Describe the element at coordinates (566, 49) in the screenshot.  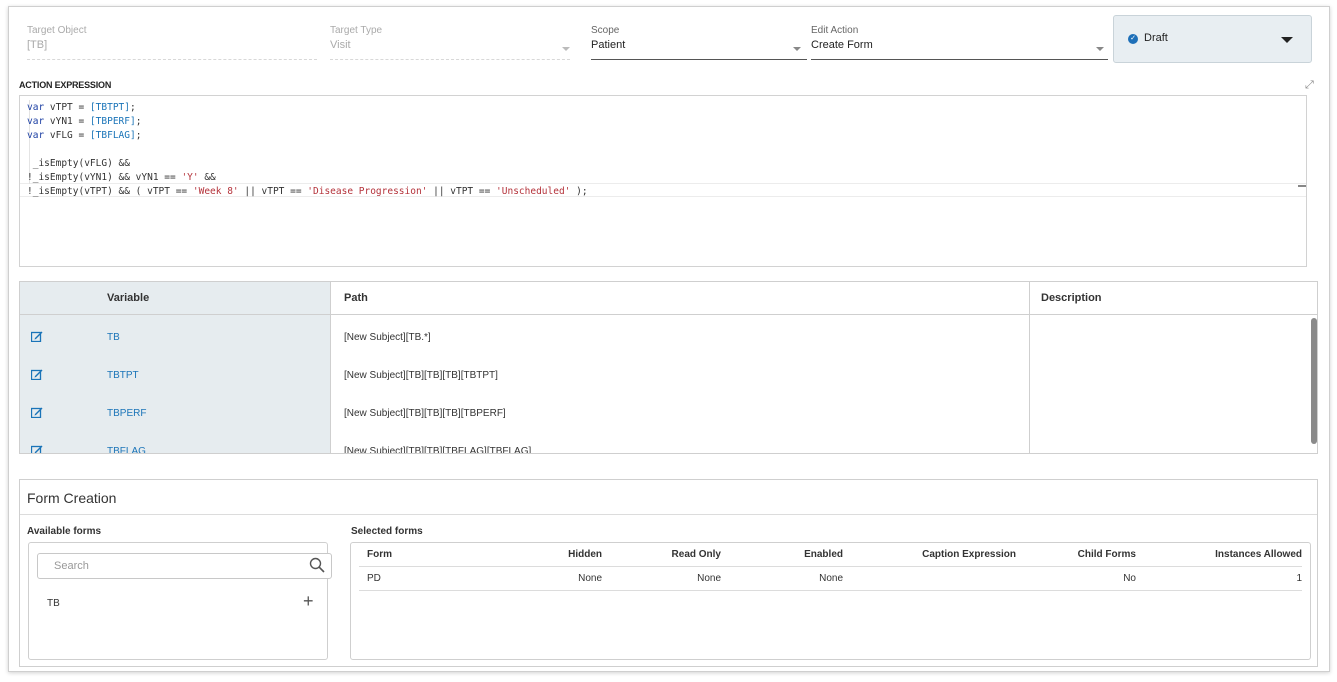
I see `target-type-chevron-down-icon` at that location.